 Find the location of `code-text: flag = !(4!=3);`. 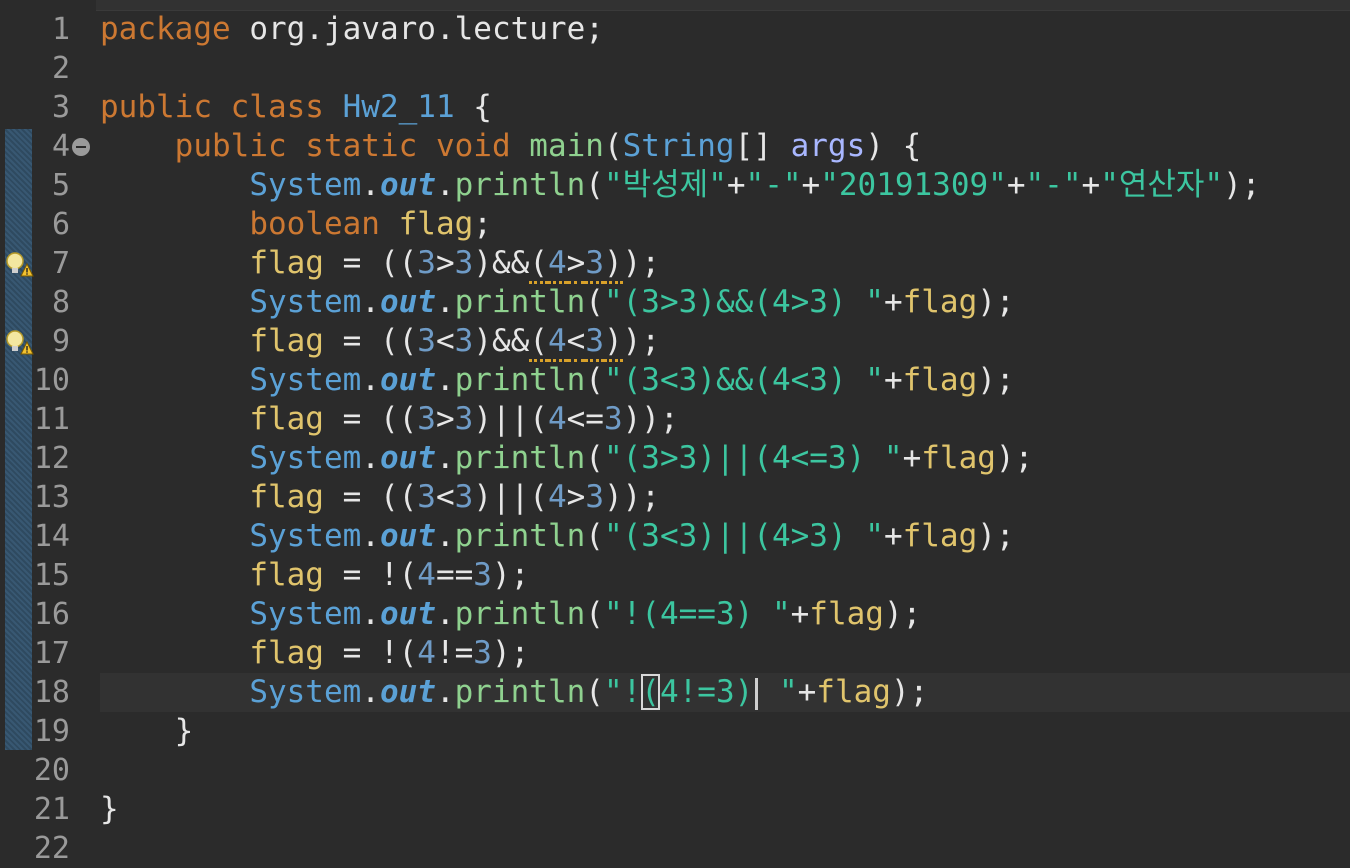

code-text: flag = !(4!=3); is located at coordinates (314, 653).